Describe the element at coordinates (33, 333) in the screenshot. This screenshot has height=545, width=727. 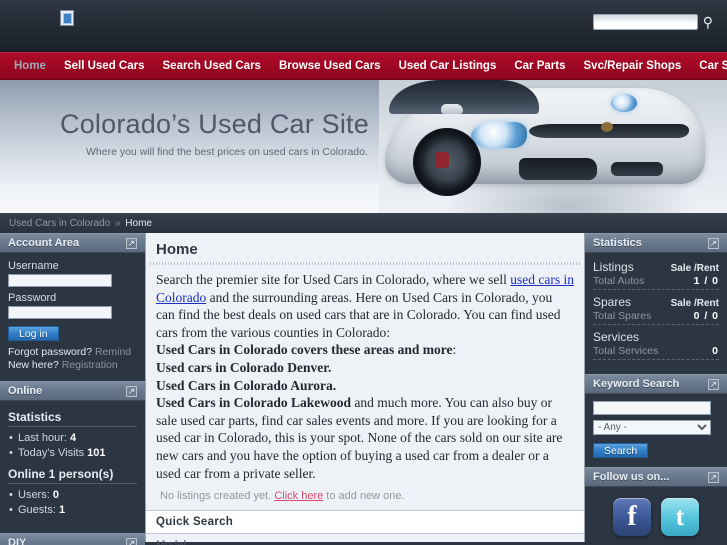
I see `login-button: Log in` at that location.